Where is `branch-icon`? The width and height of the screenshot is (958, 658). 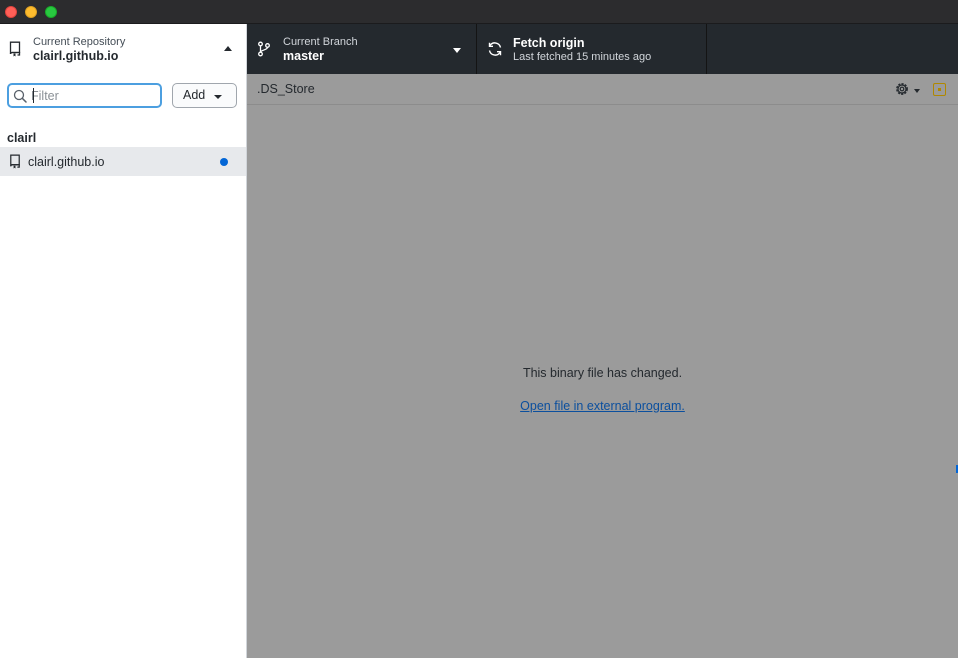
branch-icon is located at coordinates (264, 49).